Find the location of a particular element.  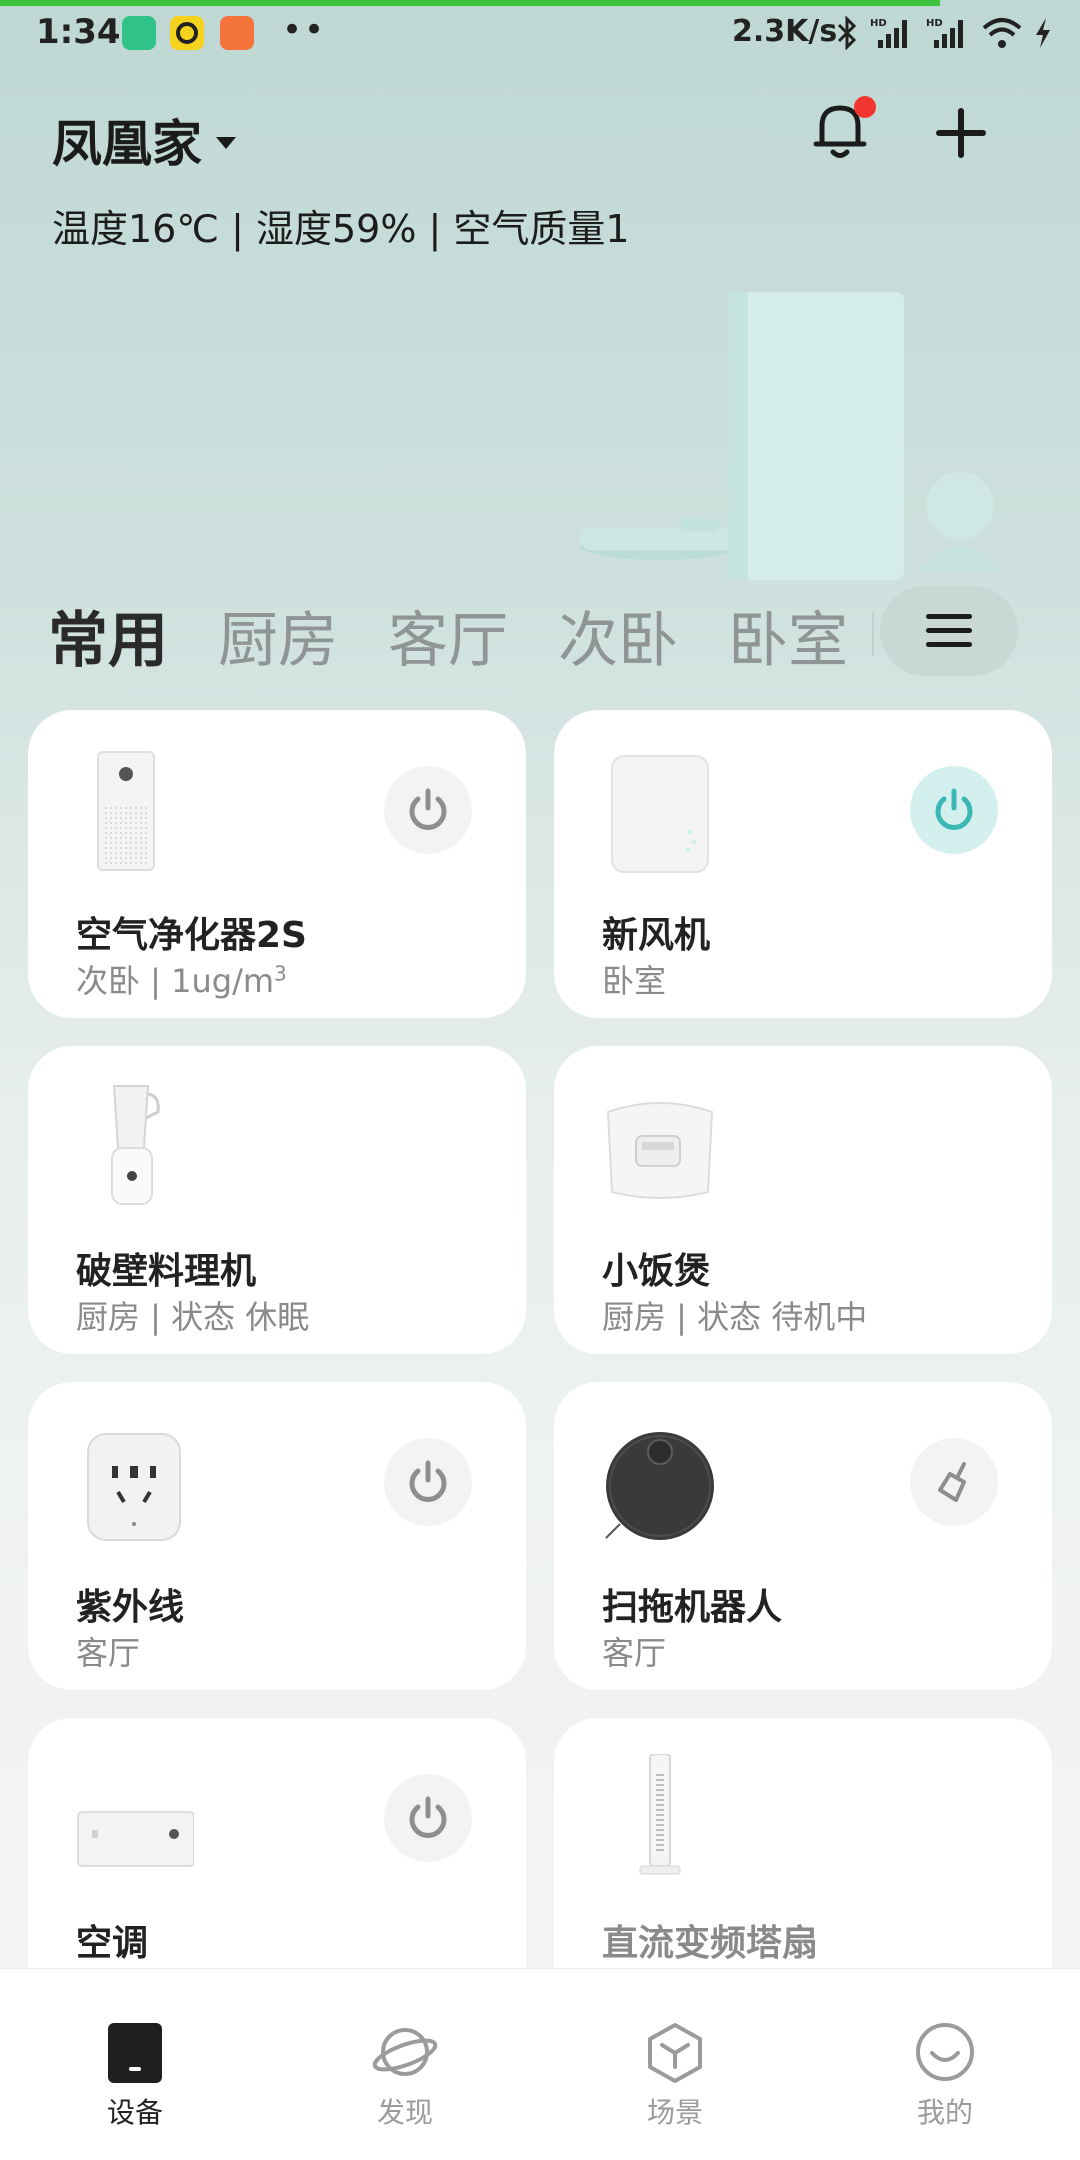

device-name: 破壁料理机 is located at coordinates (166, 1271).